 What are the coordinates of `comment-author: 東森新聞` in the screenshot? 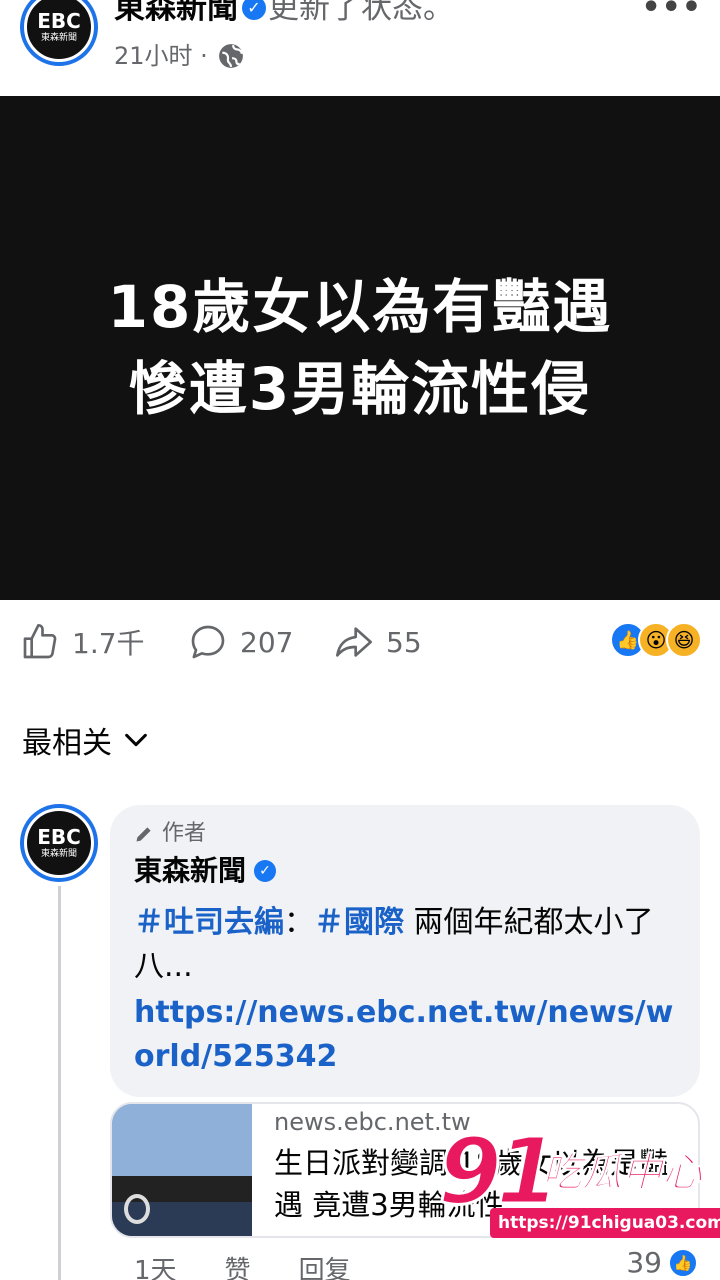 It's located at (190, 871).